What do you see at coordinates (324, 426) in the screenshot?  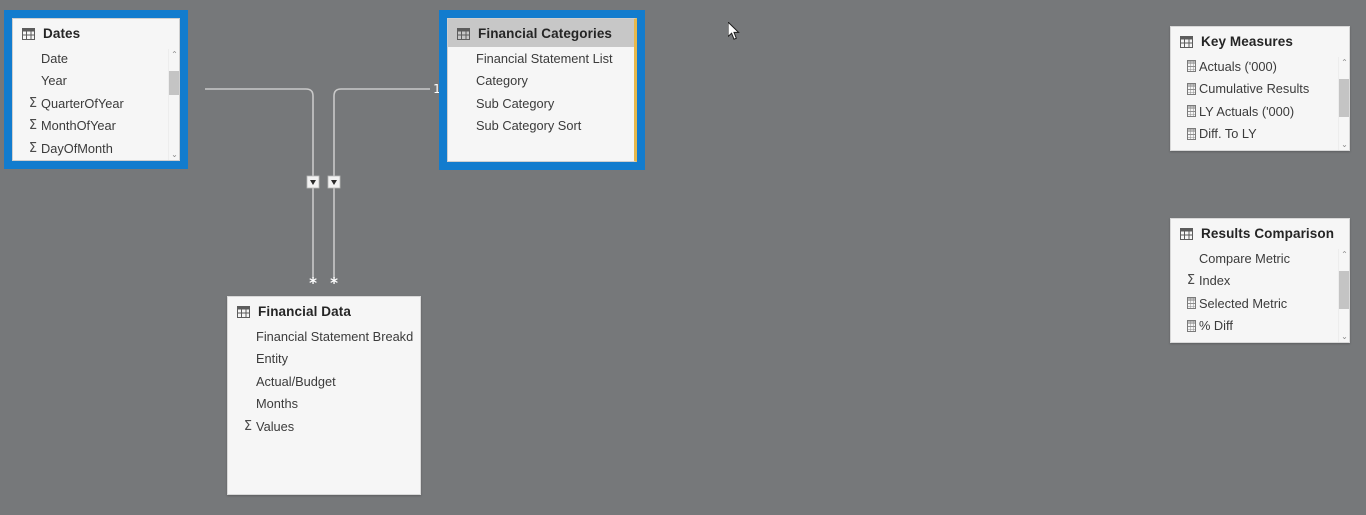 I see `field-row: Σ Values` at bounding box center [324, 426].